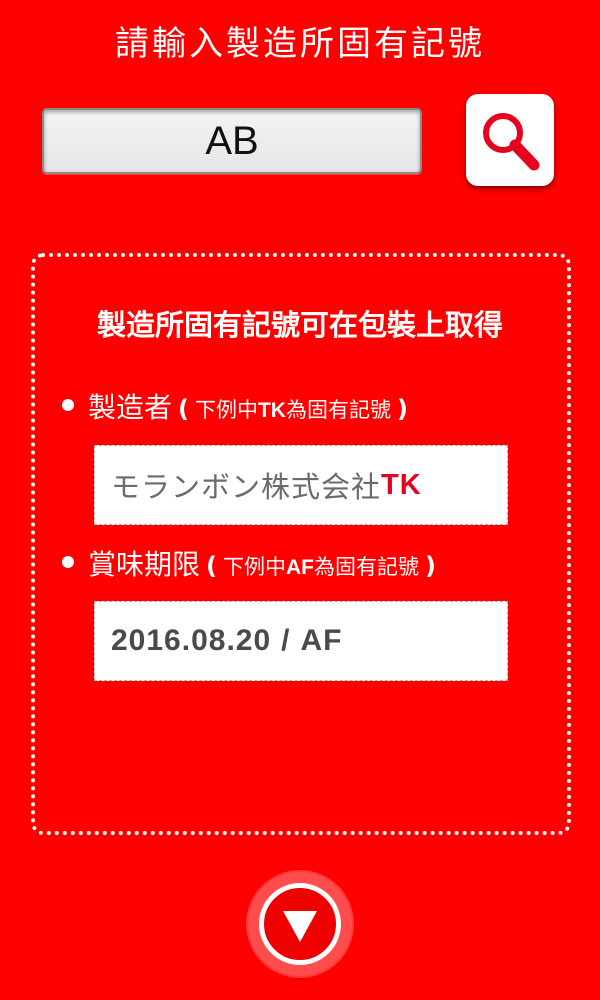 This screenshot has width=600, height=1000. I want to click on next-button-ring, so click(300, 924).